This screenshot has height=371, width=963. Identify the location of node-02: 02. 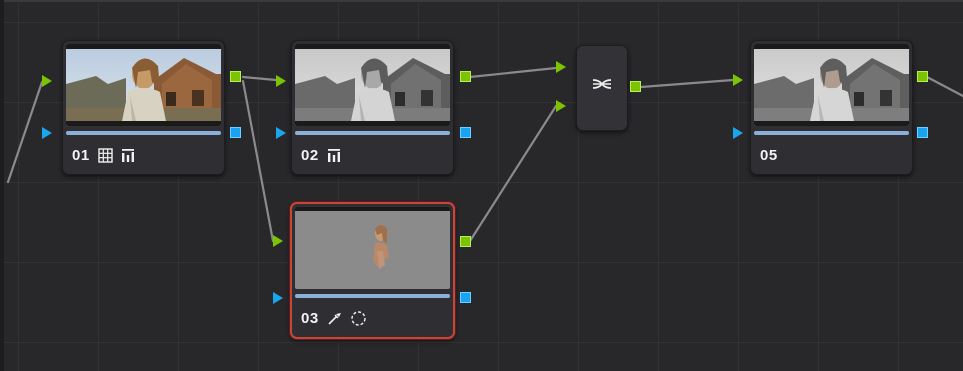
(372, 107).